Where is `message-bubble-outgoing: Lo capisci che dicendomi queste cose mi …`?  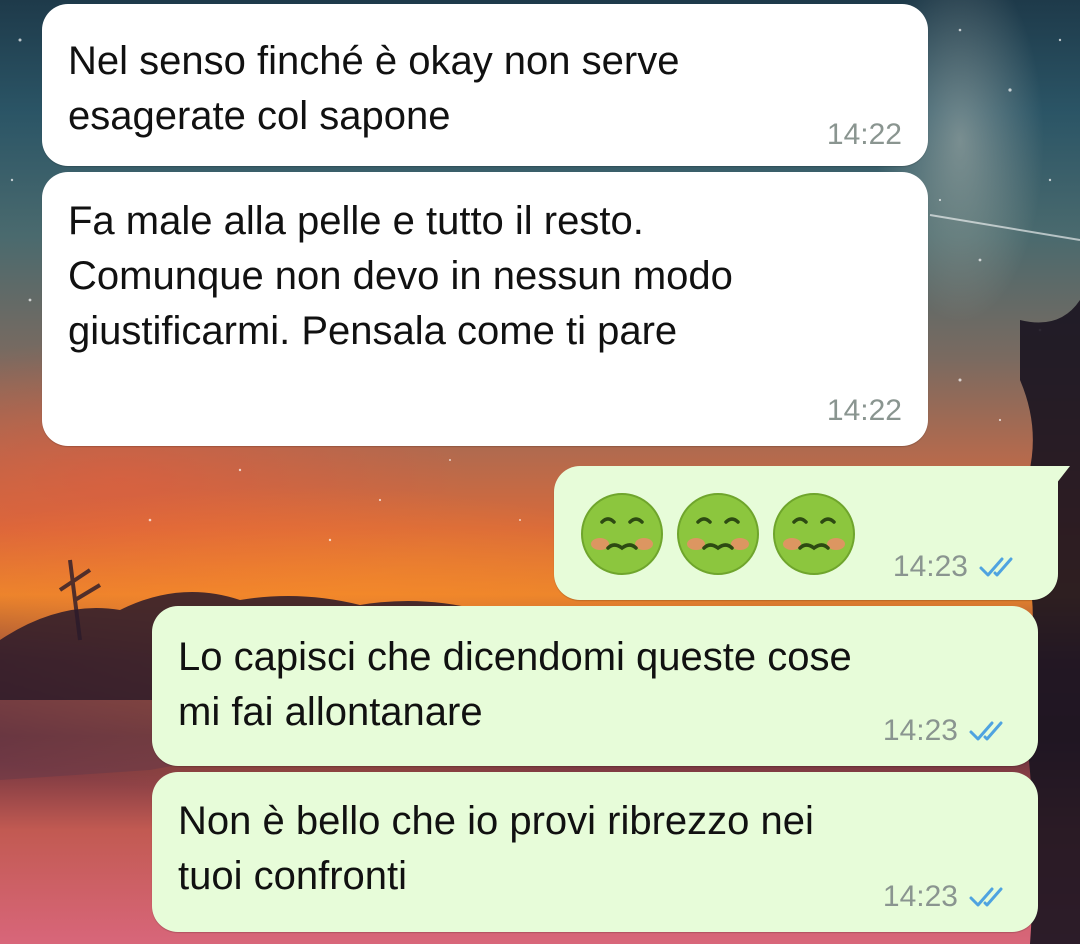
message-bubble-outgoing: Lo capisci che dicendomi queste cose mi … is located at coordinates (595, 686).